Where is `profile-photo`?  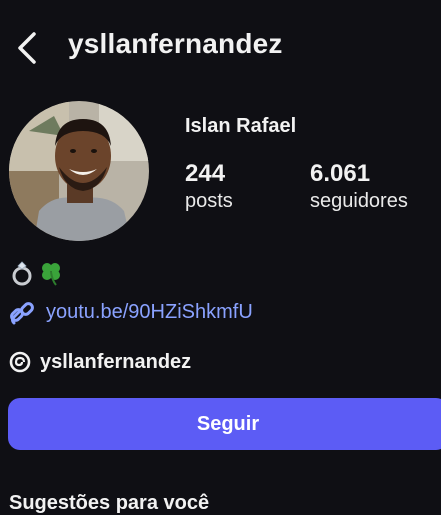 profile-photo is located at coordinates (79, 171).